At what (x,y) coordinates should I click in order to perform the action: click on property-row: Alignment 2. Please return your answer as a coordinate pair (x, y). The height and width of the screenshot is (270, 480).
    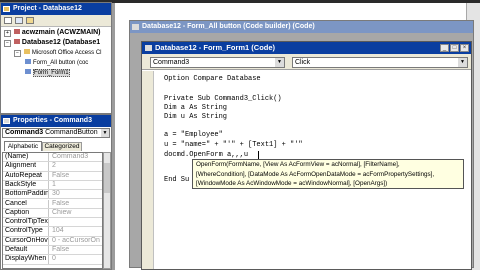
    Looking at the image, I should click on (52, 167).